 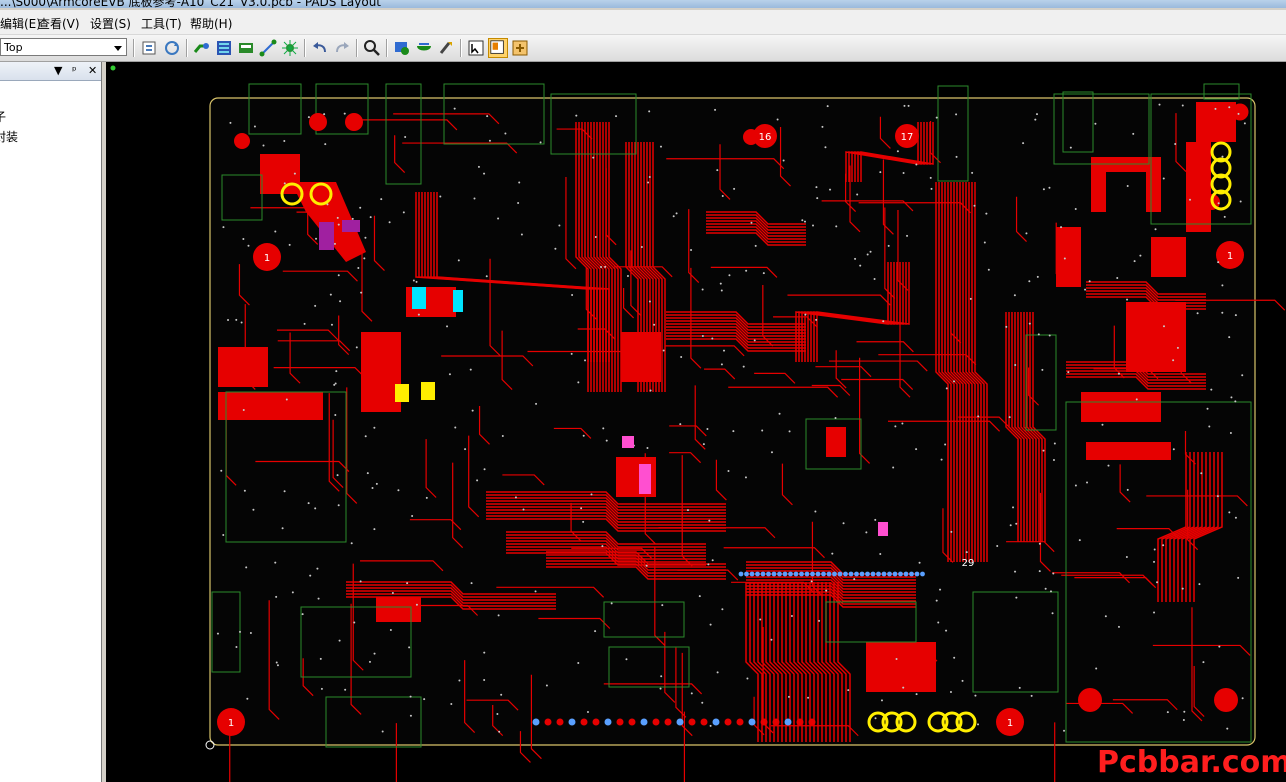 I want to click on undo-icon, so click(x=320, y=48).